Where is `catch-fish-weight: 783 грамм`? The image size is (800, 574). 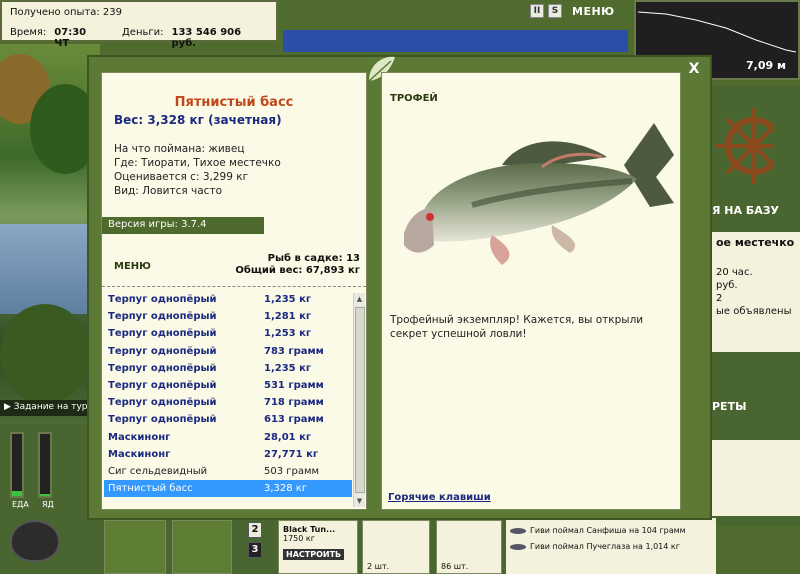 catch-fish-weight: 783 грамм is located at coordinates (294, 351).